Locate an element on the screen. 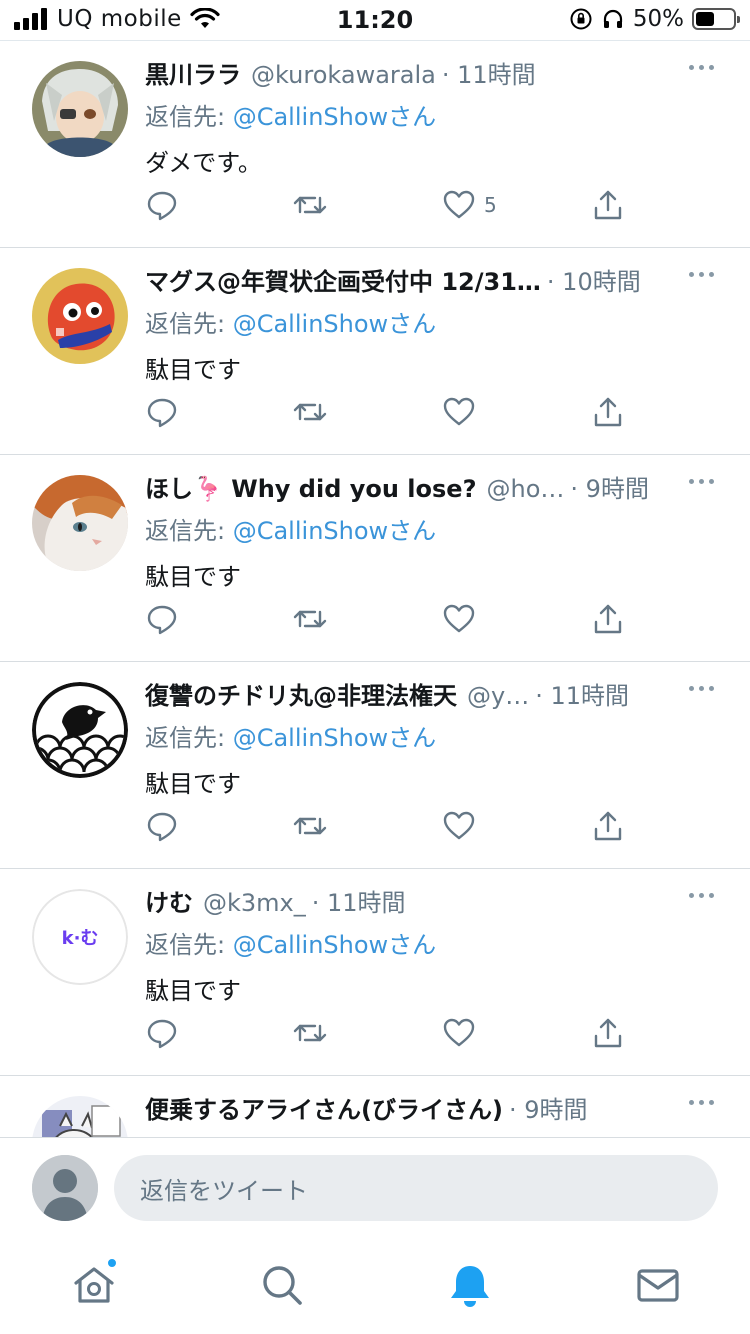 The width and height of the screenshot is (750, 1334). user-handle: @kurokawarala is located at coordinates (343, 75).